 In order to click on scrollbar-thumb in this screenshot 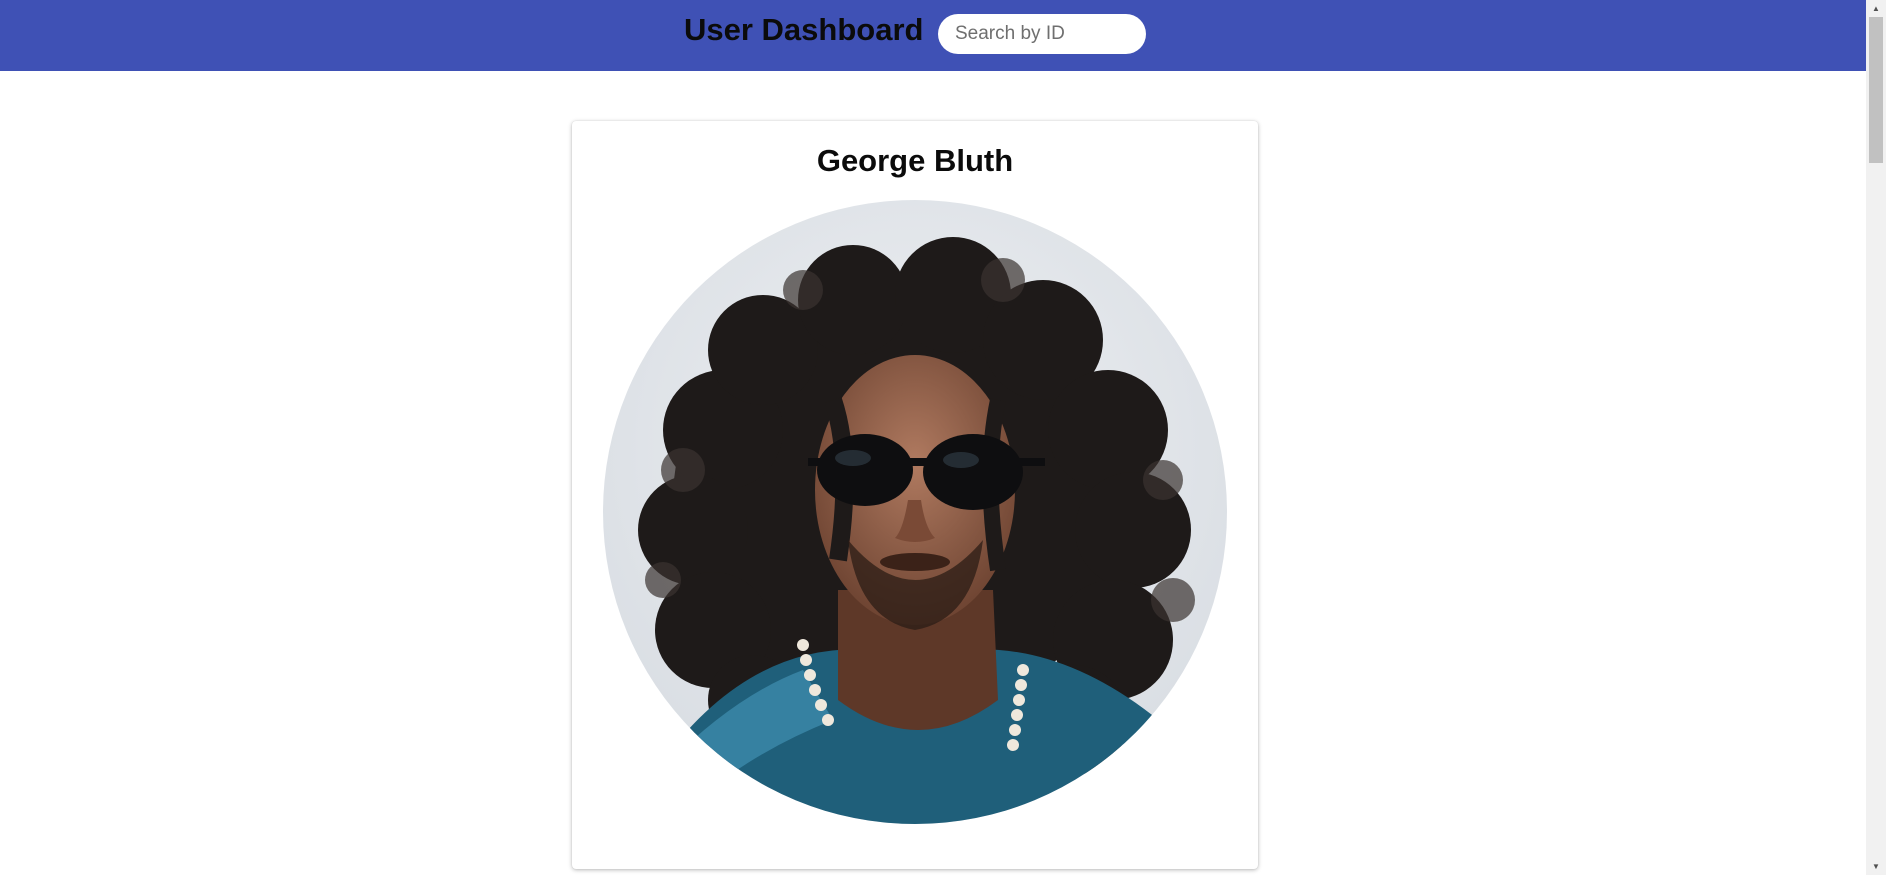, I will do `click(1876, 90)`.